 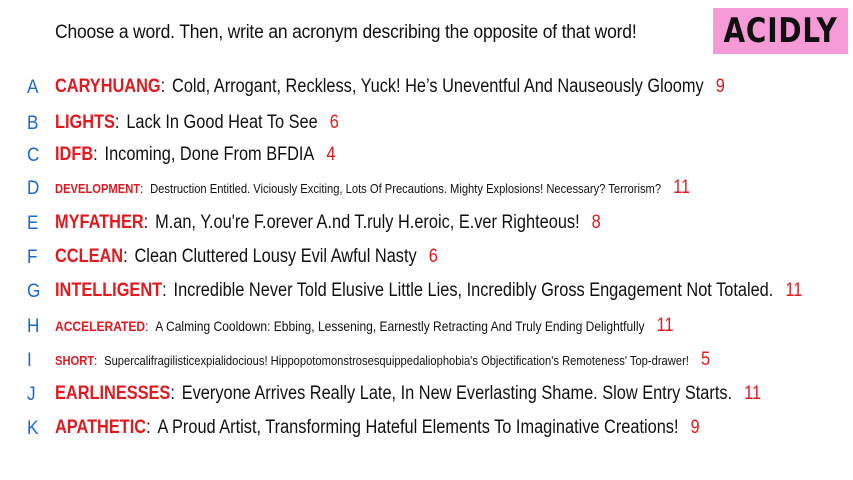 What do you see at coordinates (596, 222) in the screenshot?
I see `entry-letter-count: 8` at bounding box center [596, 222].